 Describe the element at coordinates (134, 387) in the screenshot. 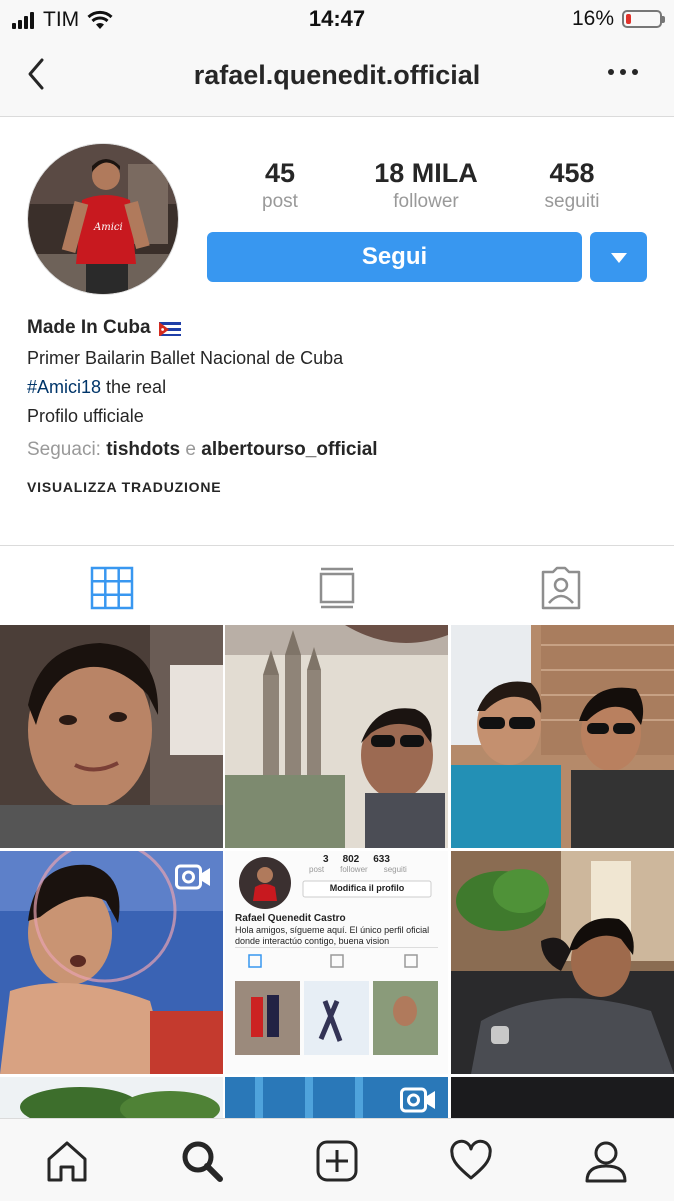

I see `bio-line-2-text: the real` at that location.